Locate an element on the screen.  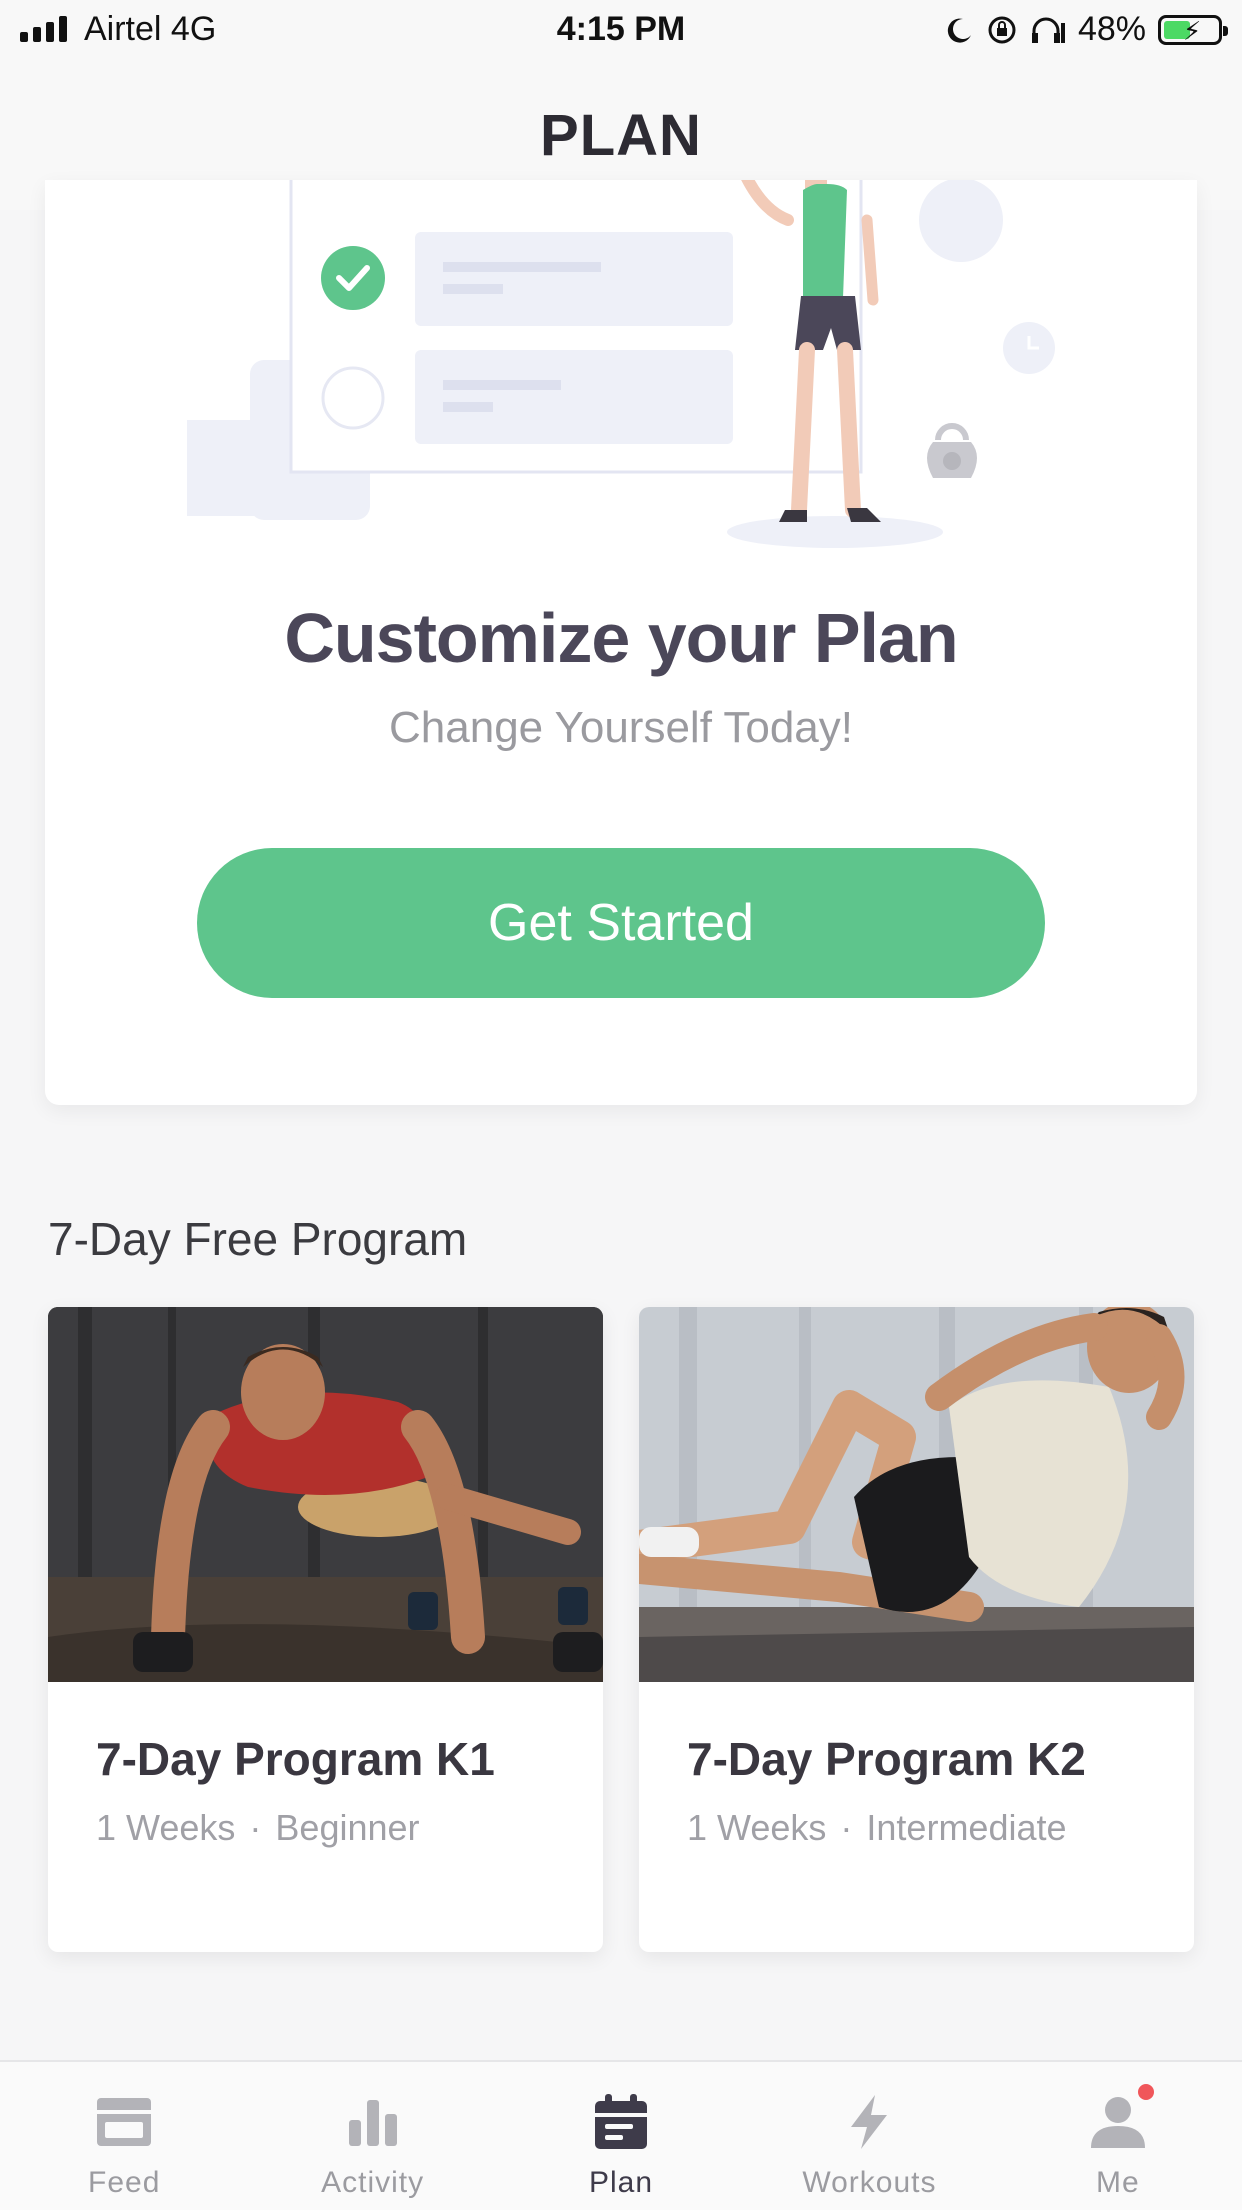
hero-title: Customize your Plan is located at coordinates (621, 638).